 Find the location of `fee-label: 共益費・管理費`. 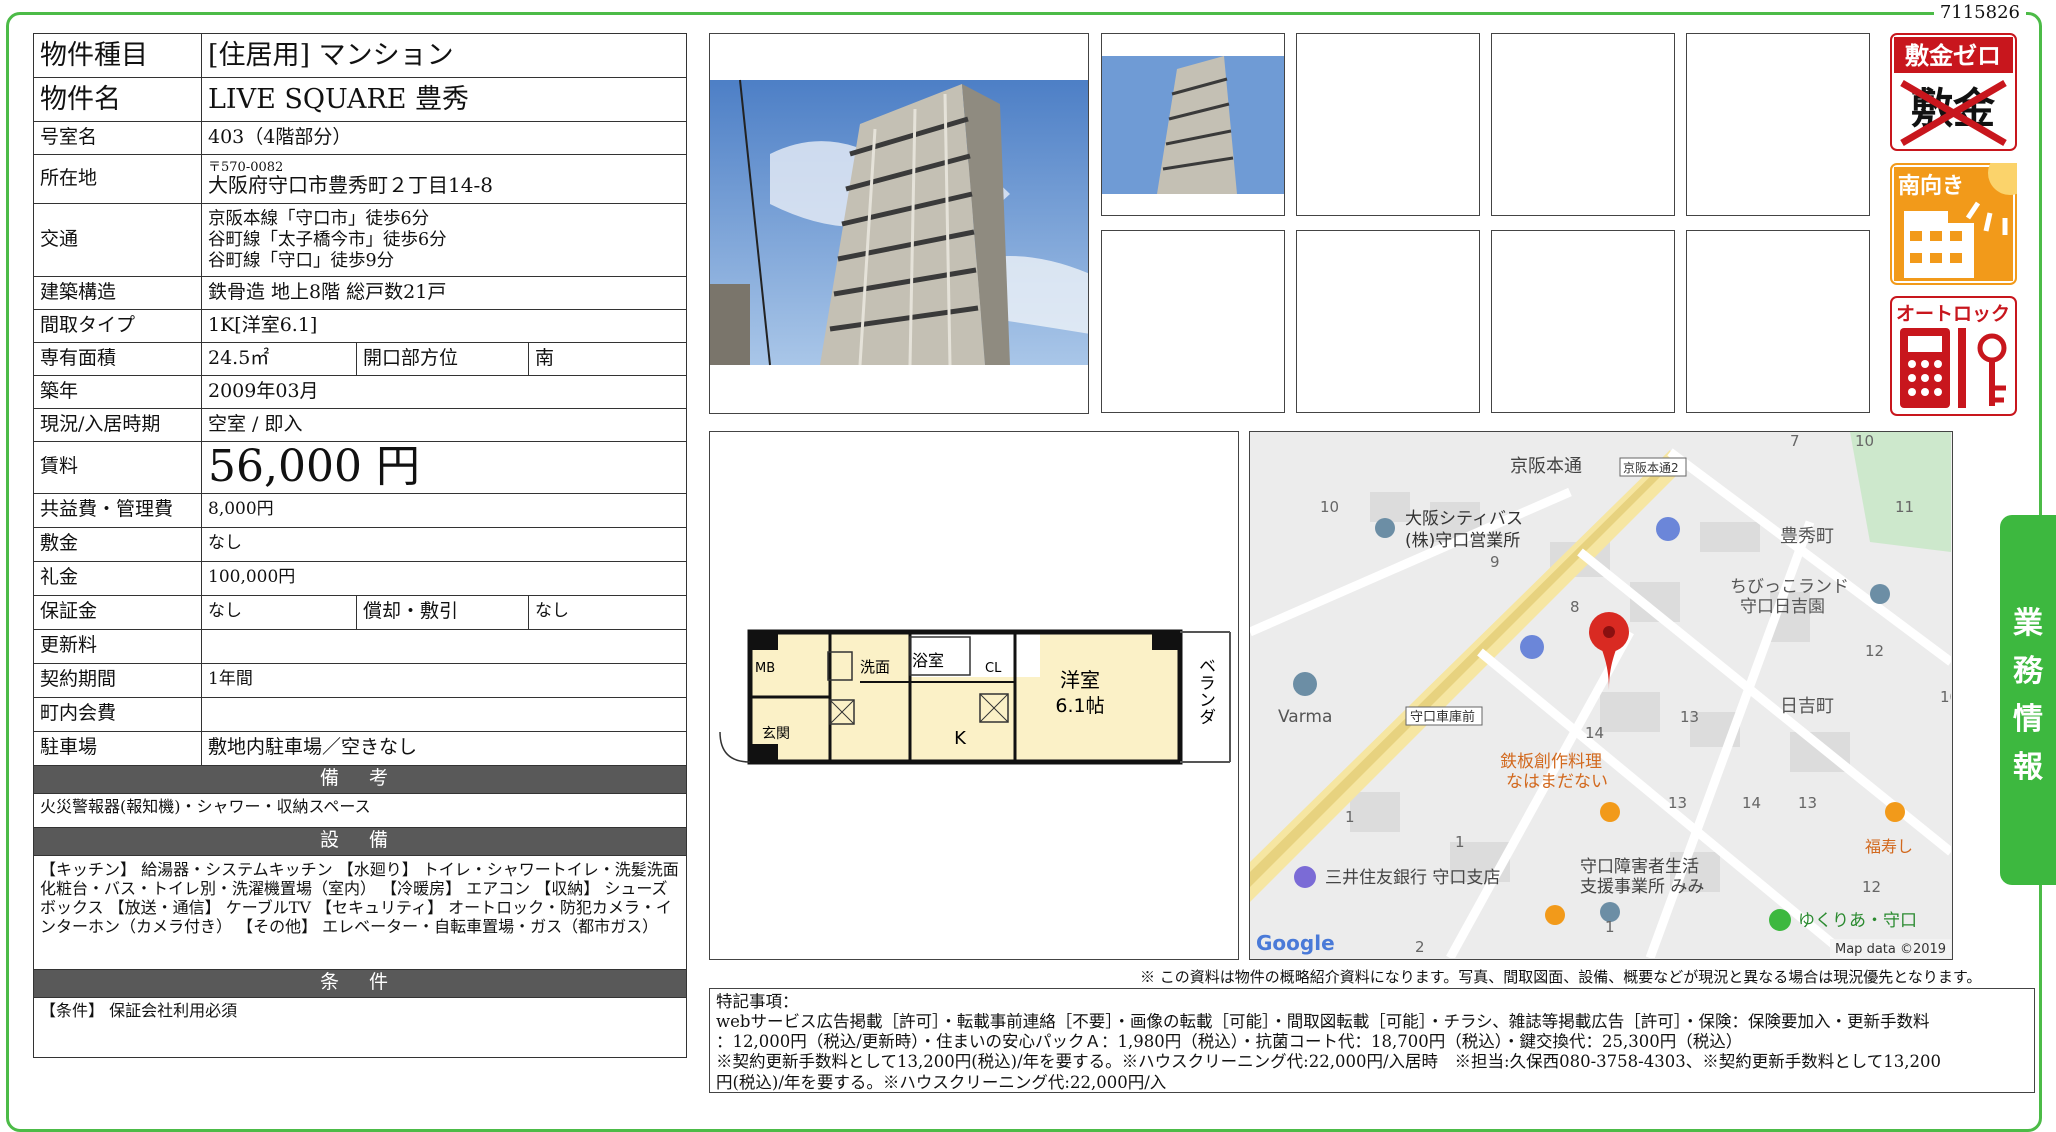

fee-label: 共益費・管理費 is located at coordinates (117, 510).